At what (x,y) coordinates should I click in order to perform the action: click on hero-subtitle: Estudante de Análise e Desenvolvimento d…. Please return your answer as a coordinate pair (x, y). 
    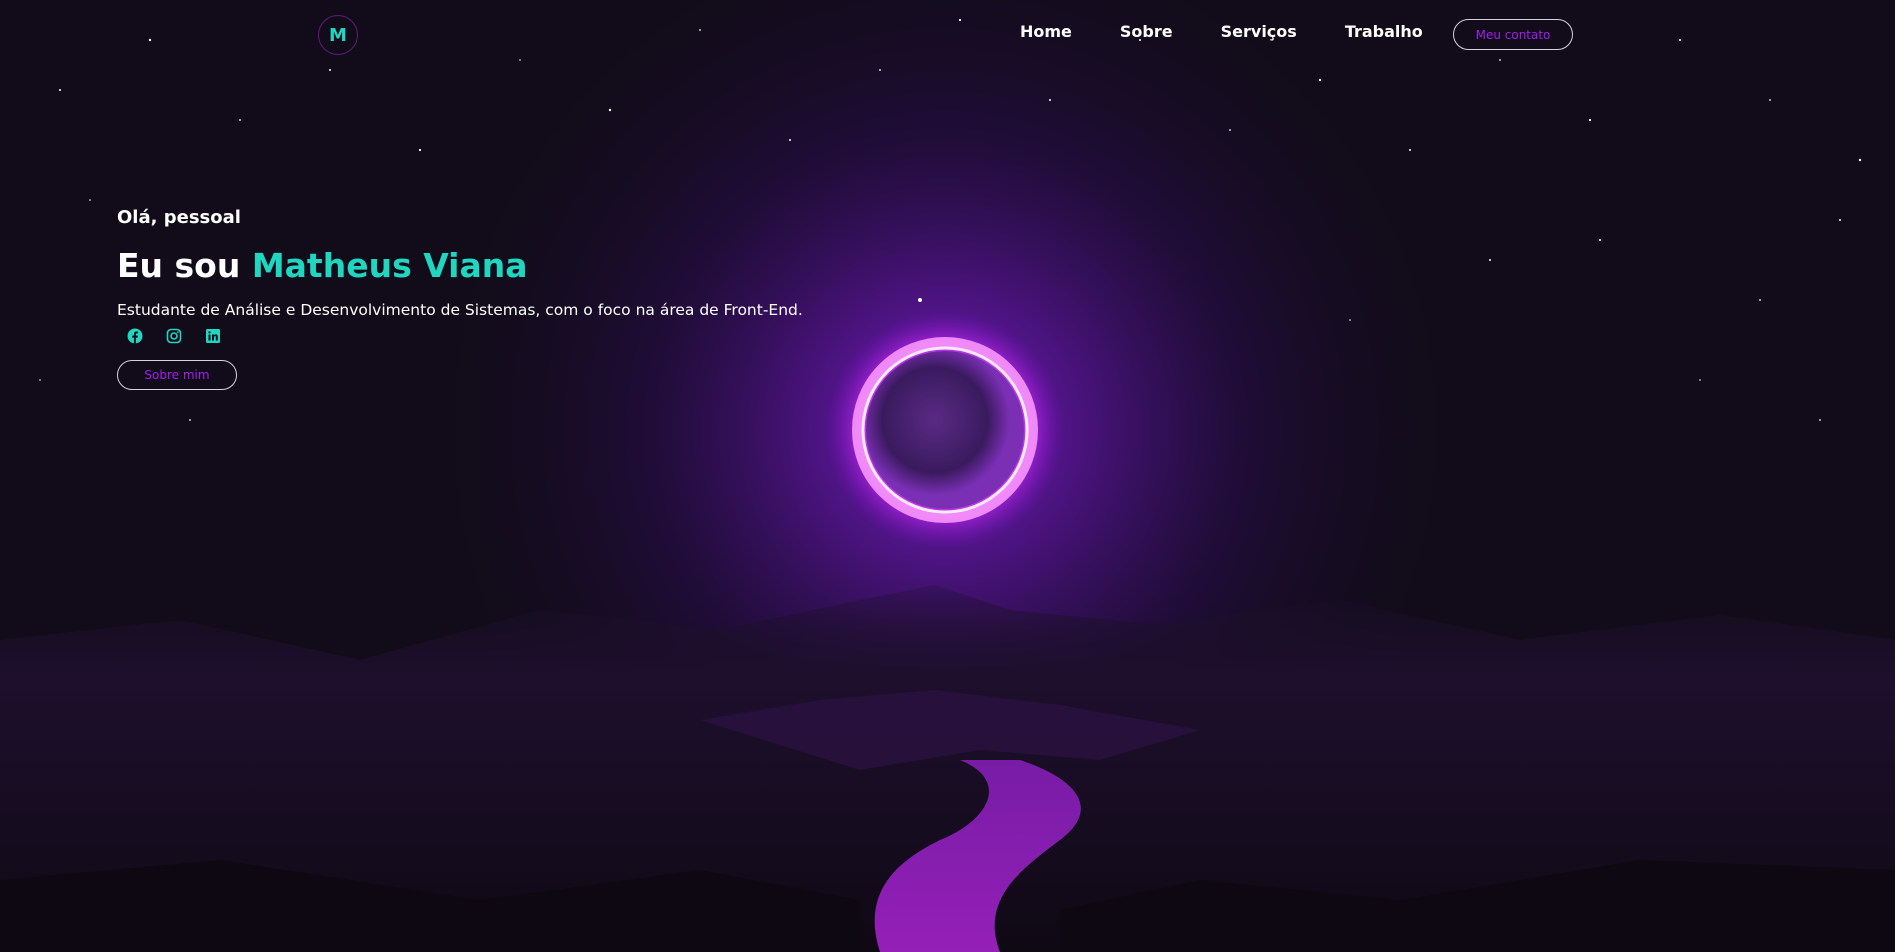
    Looking at the image, I should click on (460, 310).